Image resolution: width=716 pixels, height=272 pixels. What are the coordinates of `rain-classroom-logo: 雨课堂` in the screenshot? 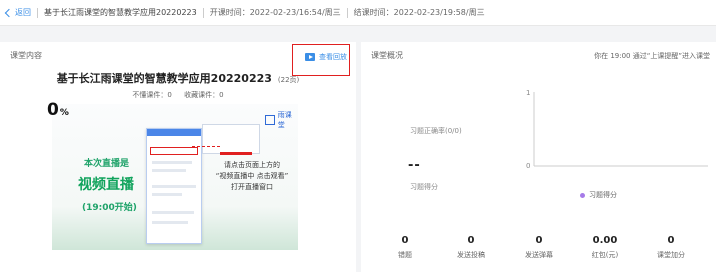 It's located at (281, 120).